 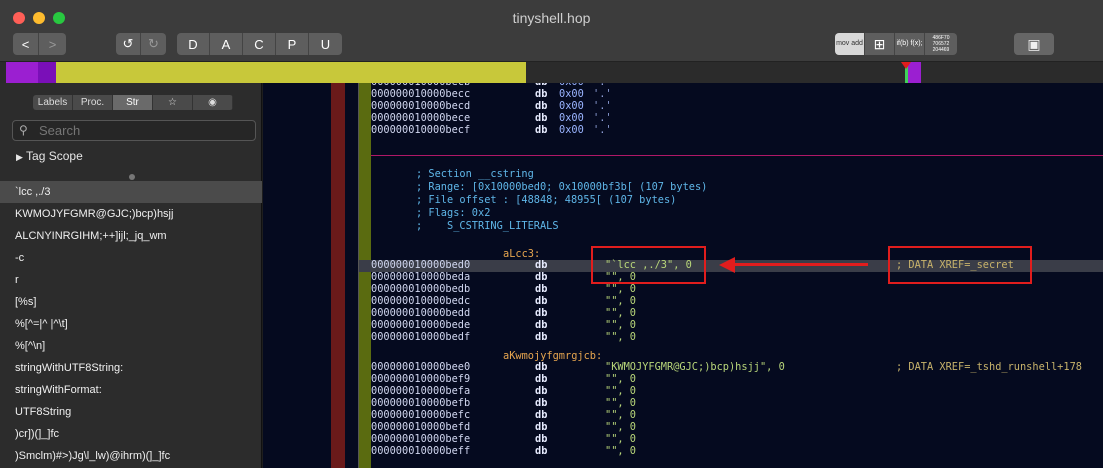 I want to click on pseudocode-view-button: if(b) f(x);, so click(x=910, y=44).